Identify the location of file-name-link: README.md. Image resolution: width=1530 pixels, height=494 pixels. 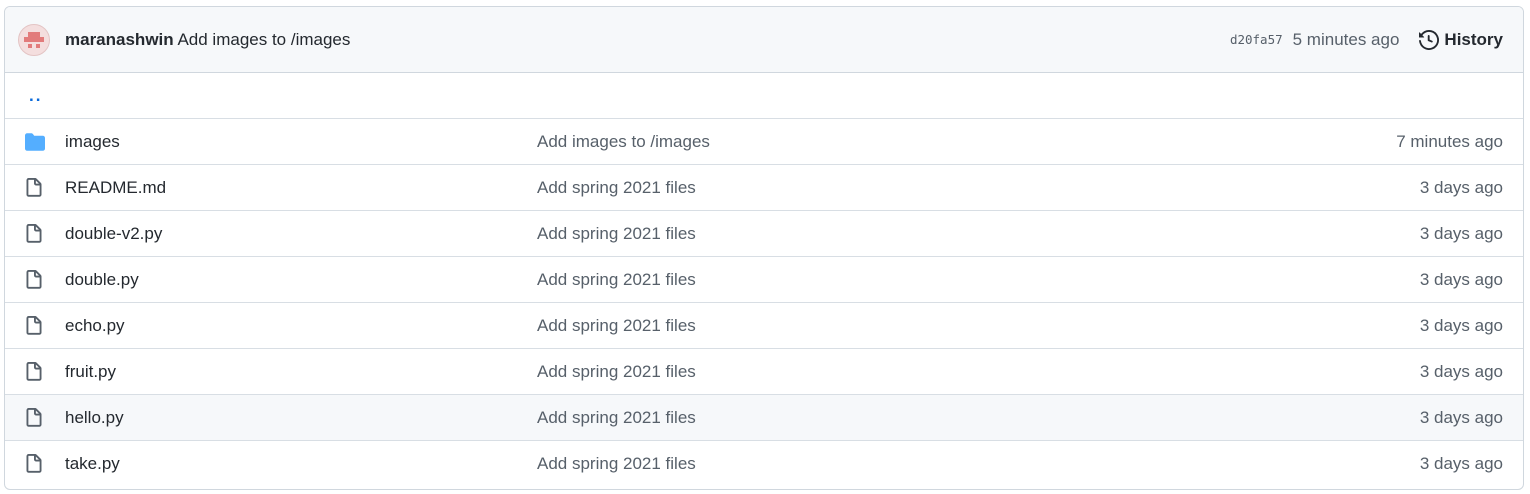
(301, 188).